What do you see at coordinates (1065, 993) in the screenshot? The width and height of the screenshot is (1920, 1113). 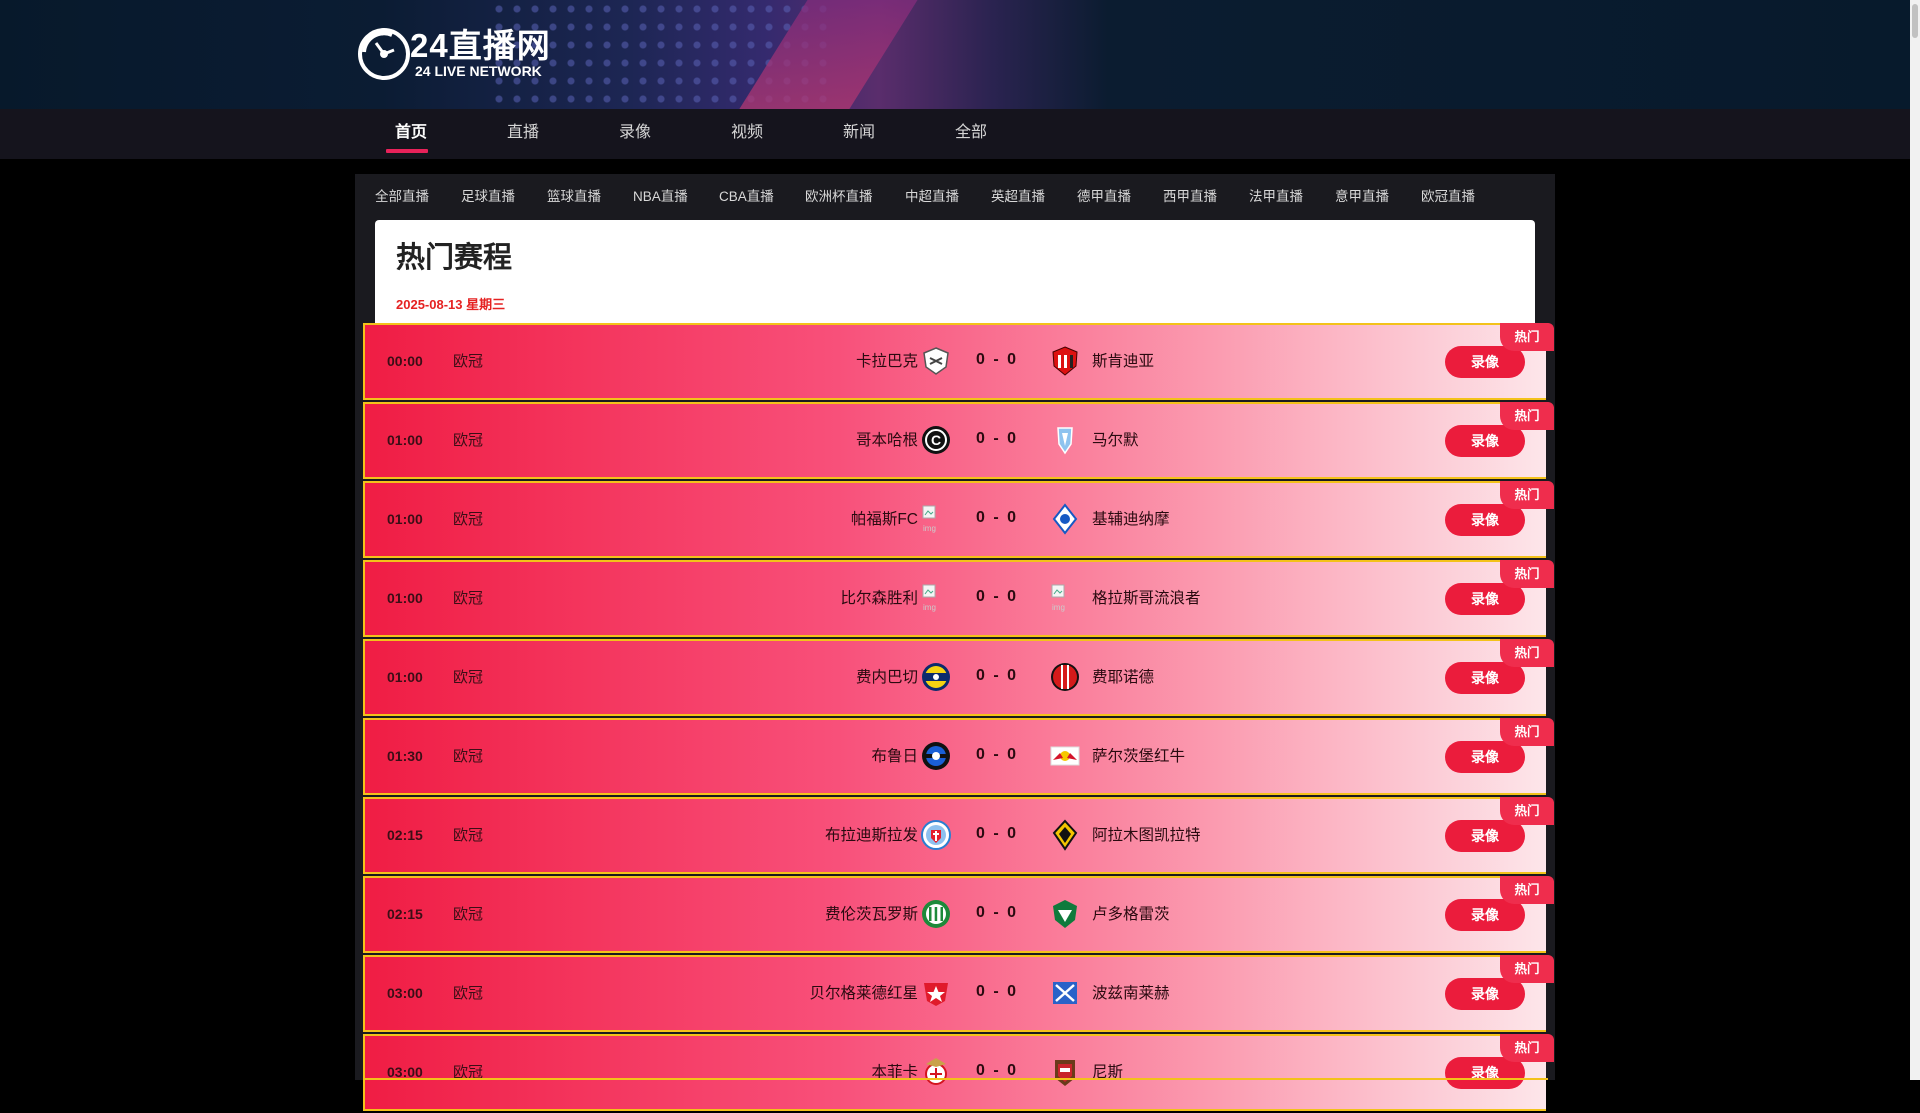 I see `lech-poznan-crest-icon` at bounding box center [1065, 993].